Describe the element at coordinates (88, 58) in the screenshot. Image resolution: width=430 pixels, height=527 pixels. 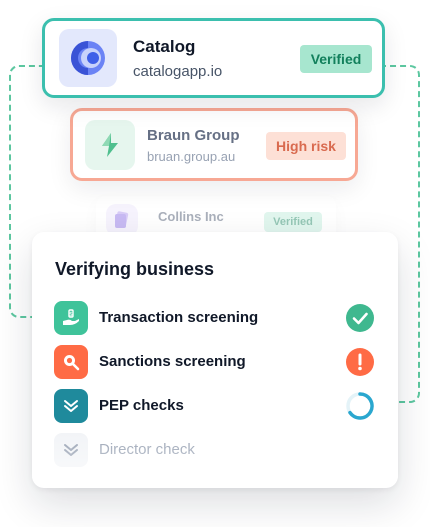
I see `catalog-logo-icon` at that location.